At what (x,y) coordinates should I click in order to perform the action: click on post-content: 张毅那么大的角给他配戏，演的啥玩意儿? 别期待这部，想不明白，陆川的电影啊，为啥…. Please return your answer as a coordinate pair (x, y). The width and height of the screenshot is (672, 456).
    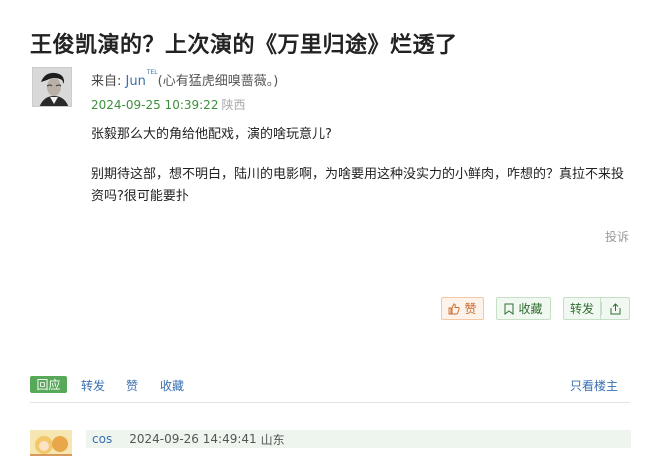
    Looking at the image, I should click on (361, 166).